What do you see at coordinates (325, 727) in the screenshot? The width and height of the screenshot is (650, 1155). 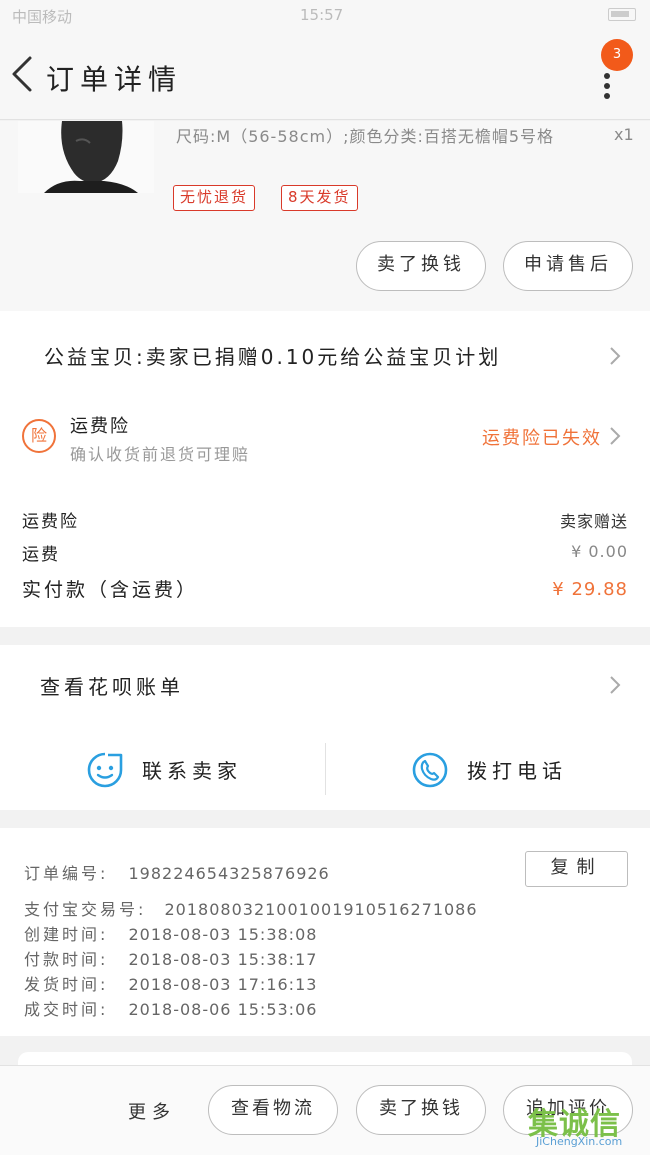 I see `bill-contact-card: 查看花呗账单 联系卖家 拨打电话` at bounding box center [325, 727].